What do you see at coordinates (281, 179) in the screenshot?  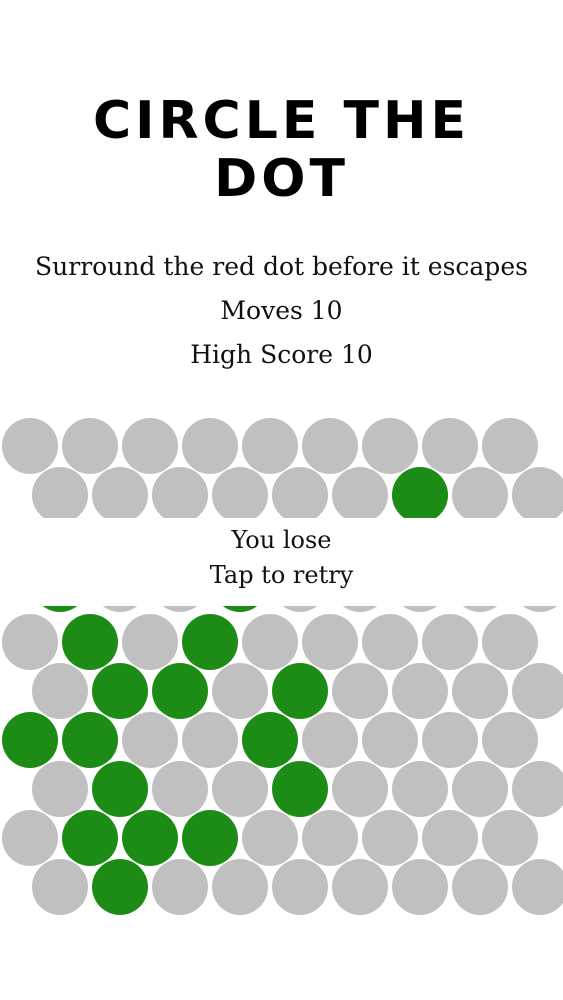 I see `title-line-2: DOT` at bounding box center [281, 179].